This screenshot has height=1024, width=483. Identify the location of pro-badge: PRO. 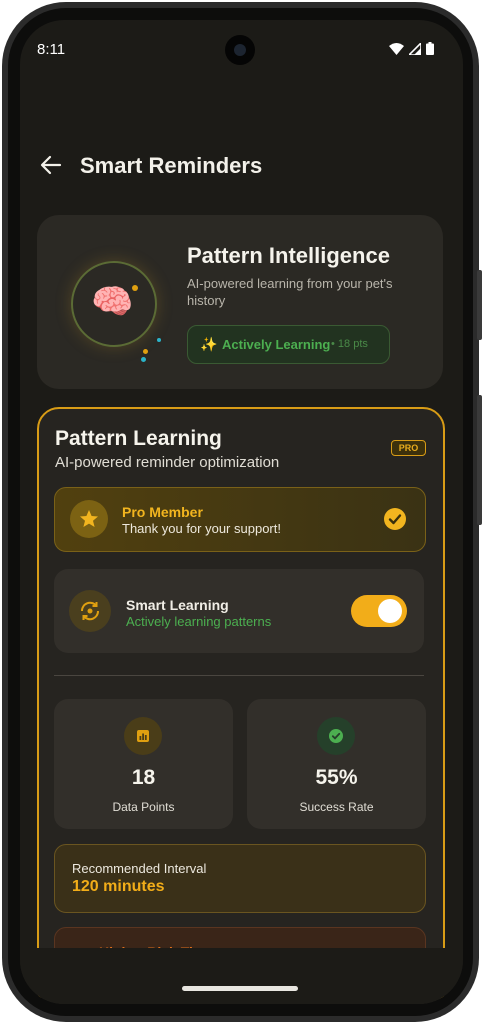
(408, 448).